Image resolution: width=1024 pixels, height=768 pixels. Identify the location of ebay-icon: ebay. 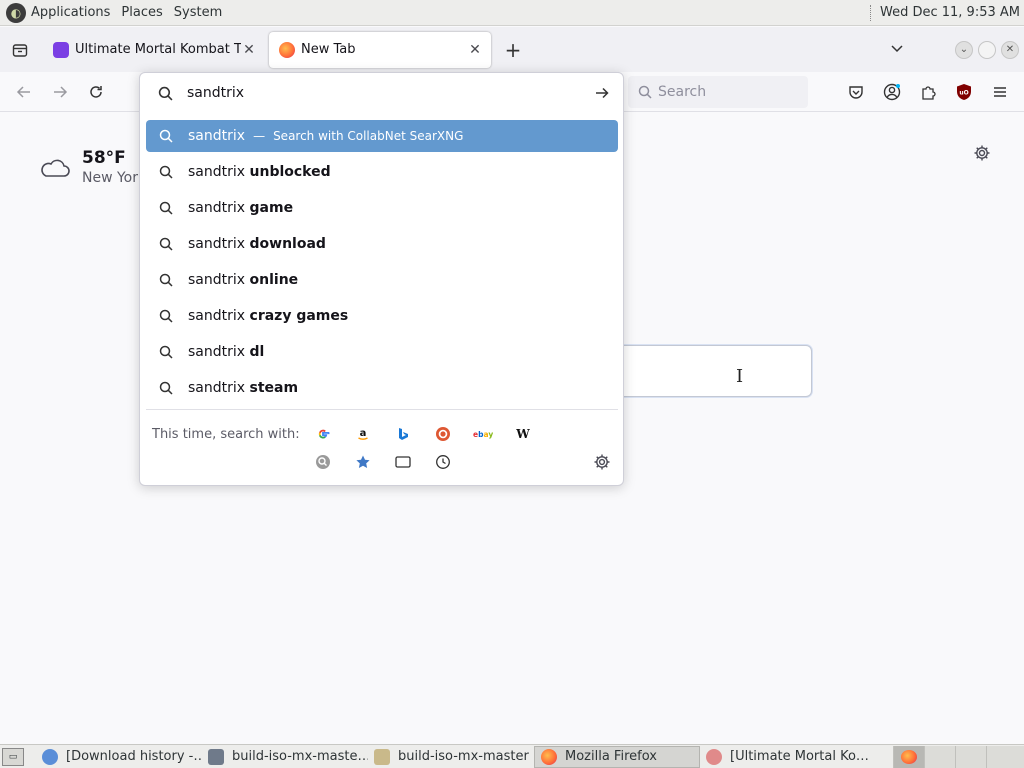
(483, 434).